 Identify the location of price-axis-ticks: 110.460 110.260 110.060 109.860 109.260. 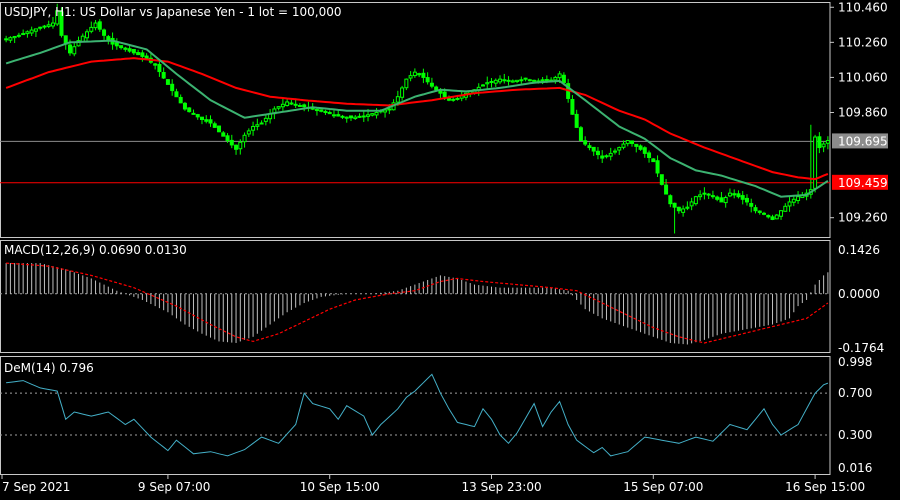
(859, 112).